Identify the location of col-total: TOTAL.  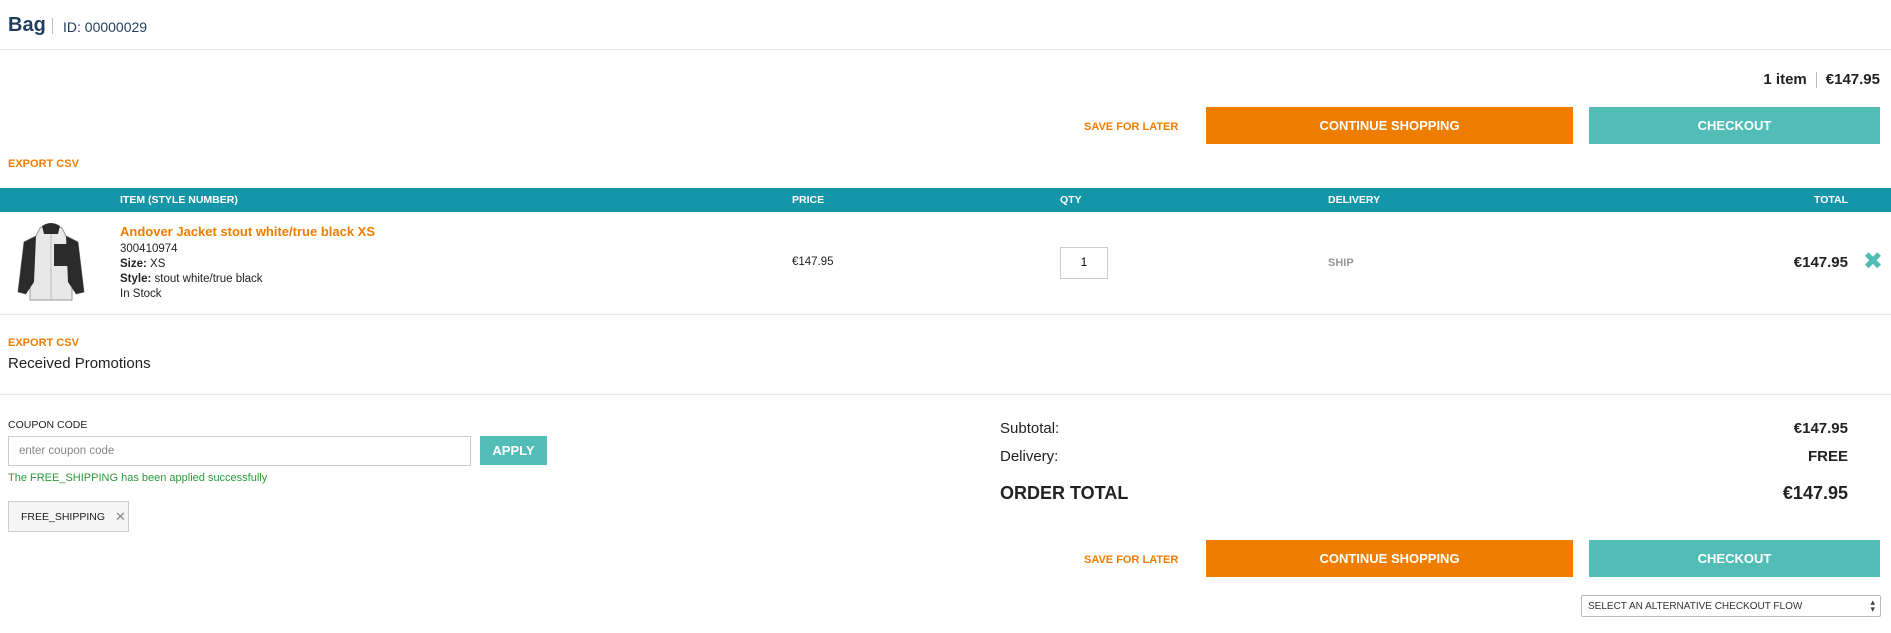
(1830, 200).